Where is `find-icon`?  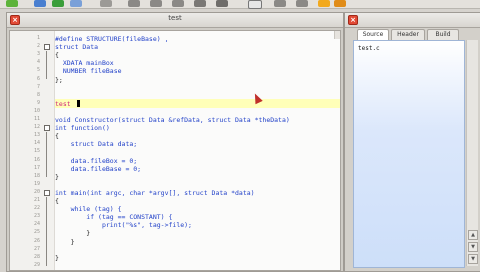 find-icon is located at coordinates (200, 3).